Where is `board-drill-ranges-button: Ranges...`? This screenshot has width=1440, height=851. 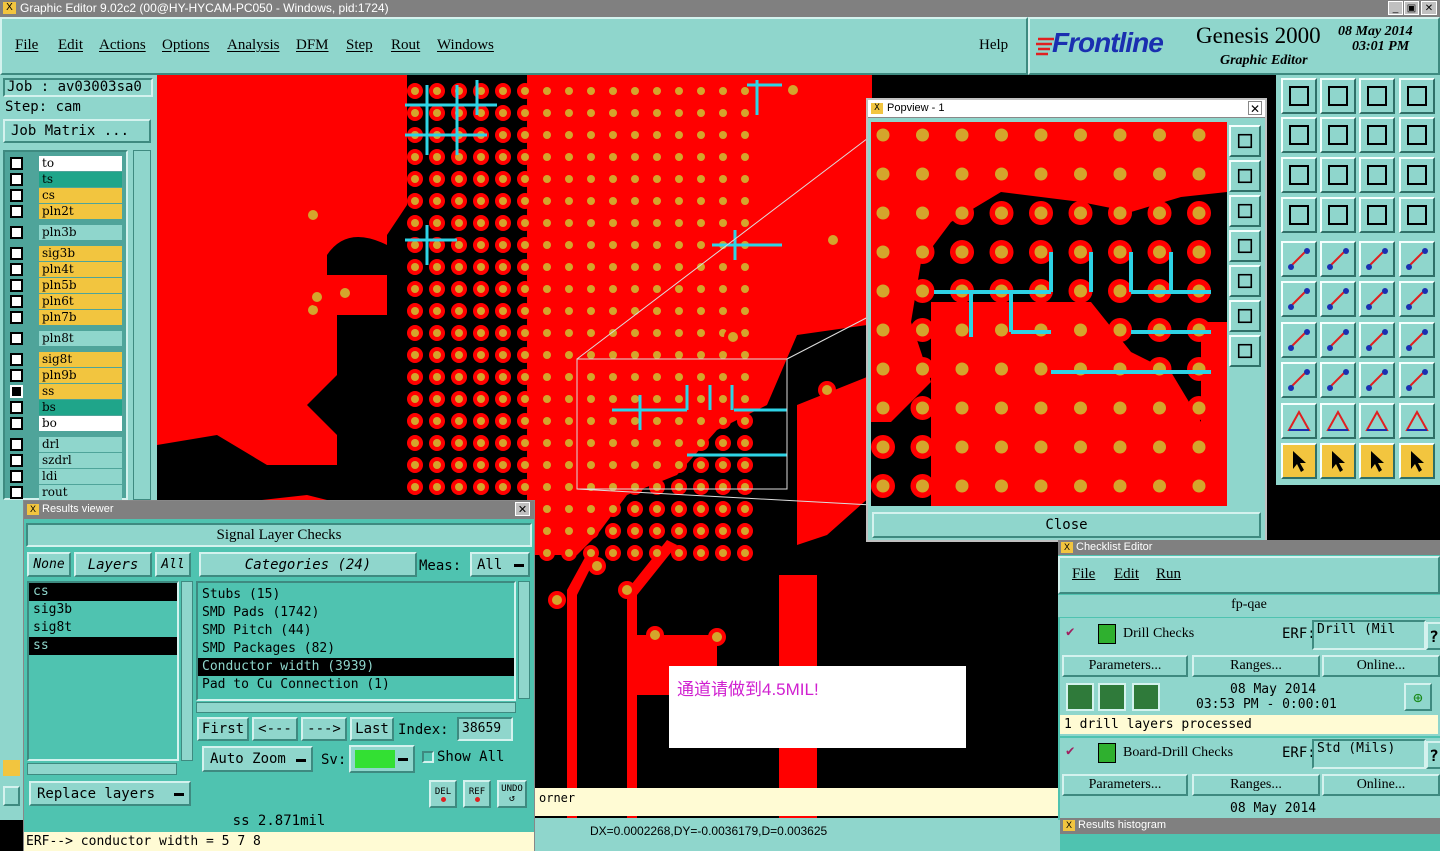 board-drill-ranges-button: Ranges... is located at coordinates (1256, 785).